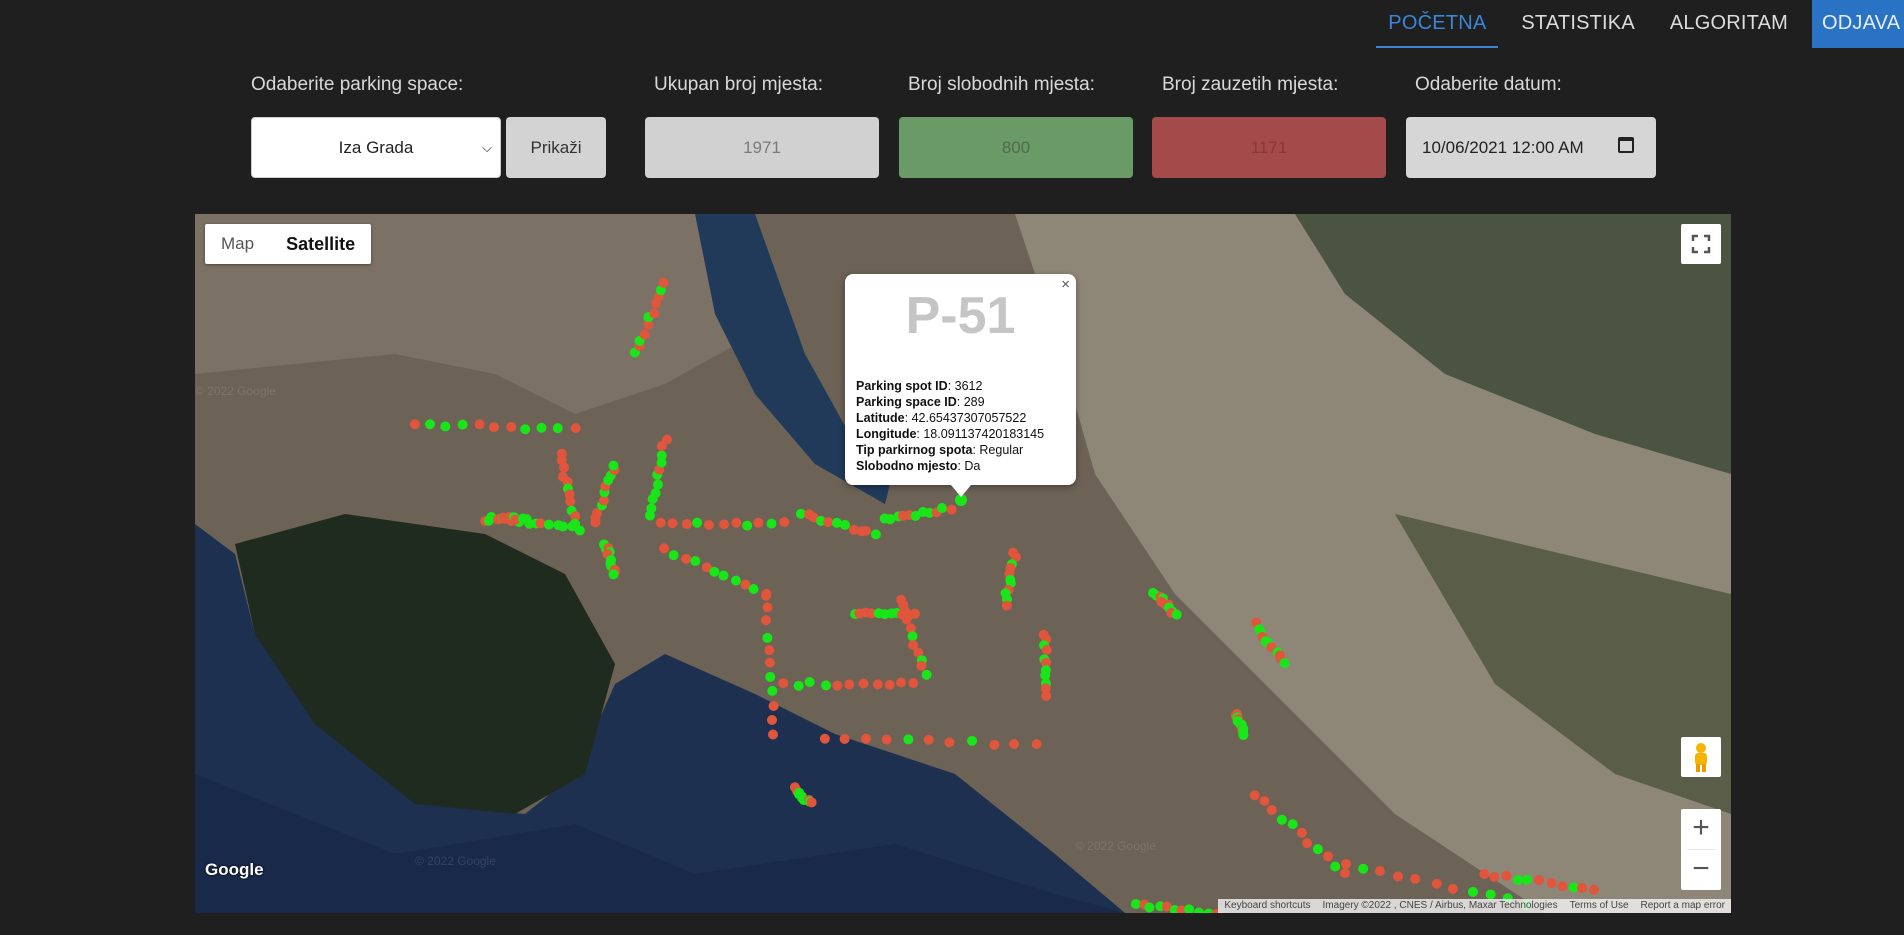 The height and width of the screenshot is (935, 1904). Describe the element at coordinates (1729, 24) in the screenshot. I see `nav-algoritam: ALGORITAM` at that location.